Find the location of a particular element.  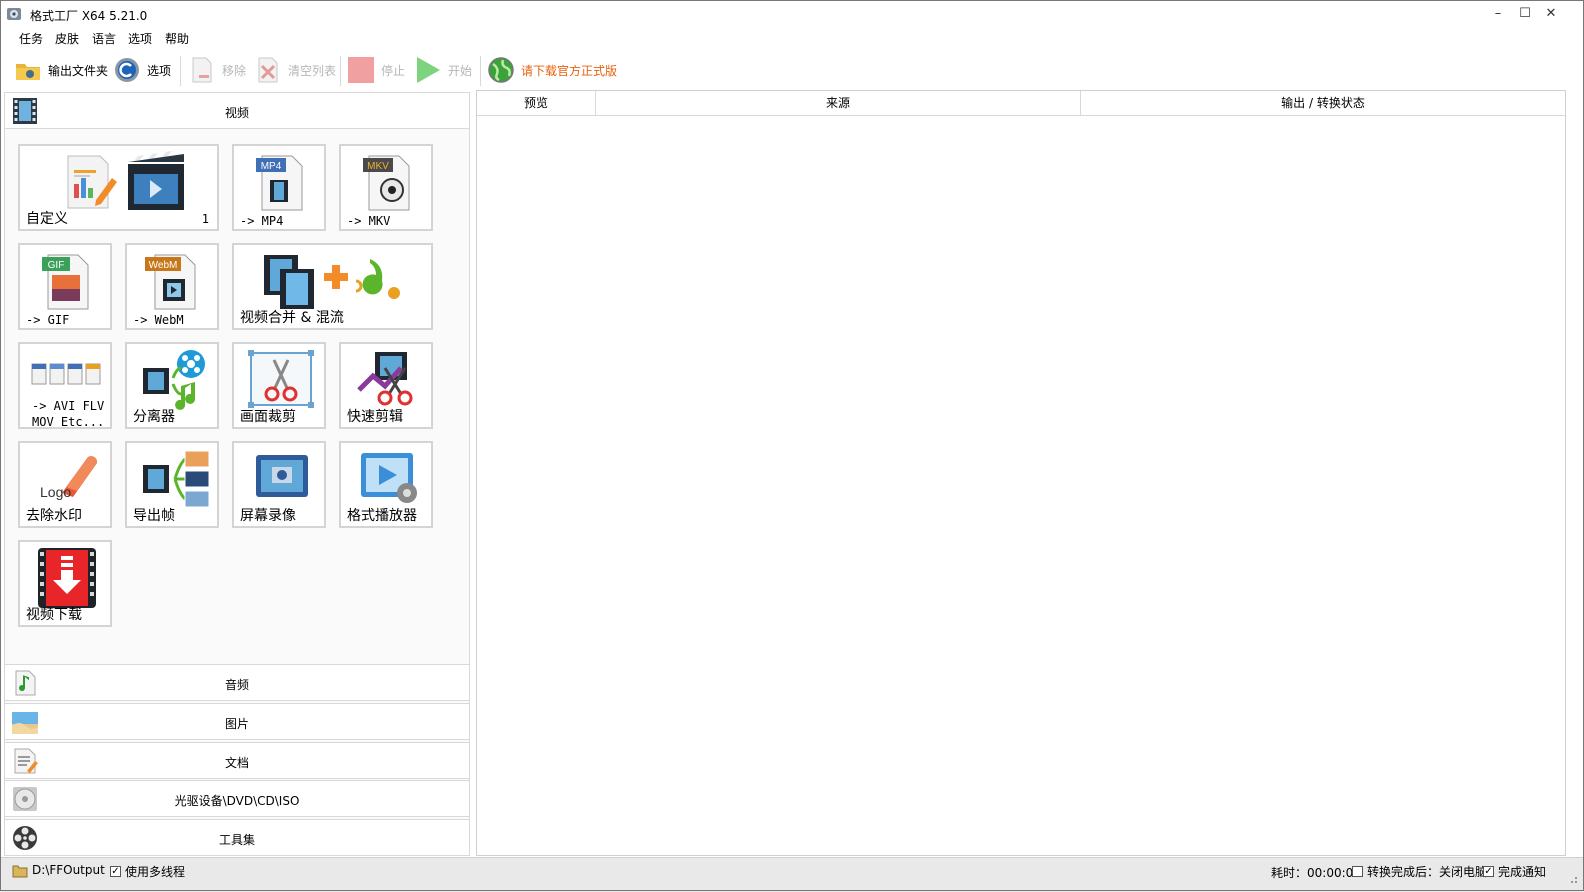

resize-grip-icon is located at coordinates (1572, 878).